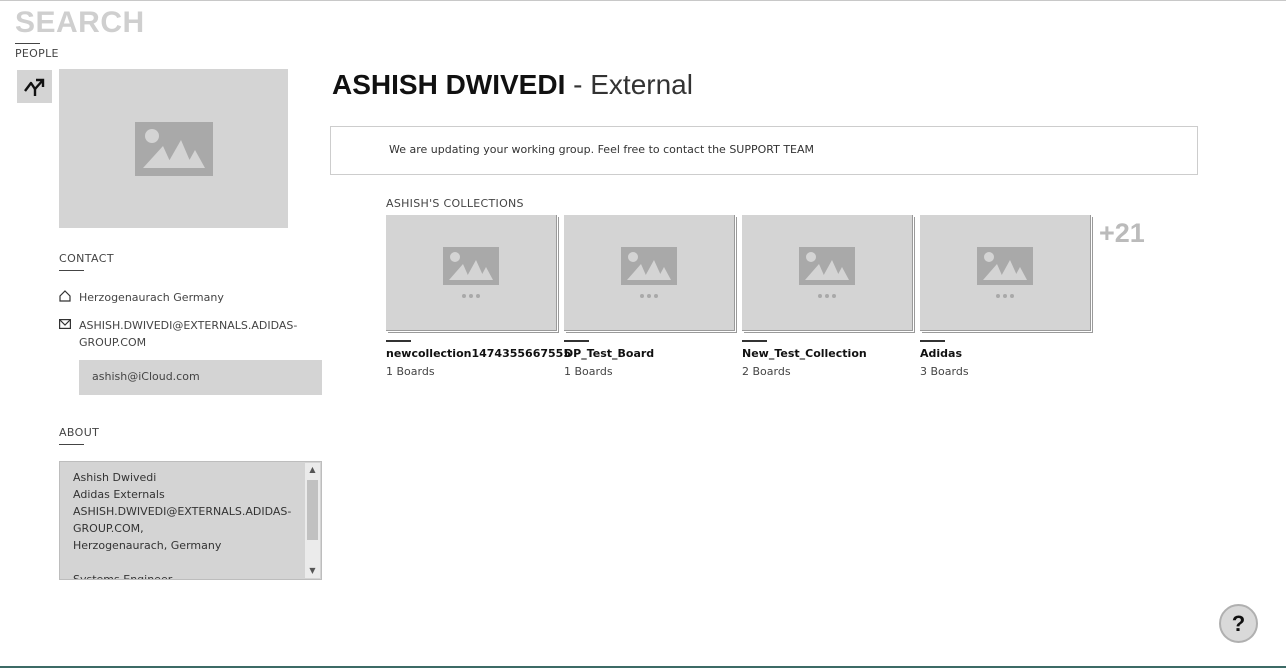 This screenshot has width=1286, height=670. What do you see at coordinates (1238, 623) in the screenshot?
I see `help-button: ?` at bounding box center [1238, 623].